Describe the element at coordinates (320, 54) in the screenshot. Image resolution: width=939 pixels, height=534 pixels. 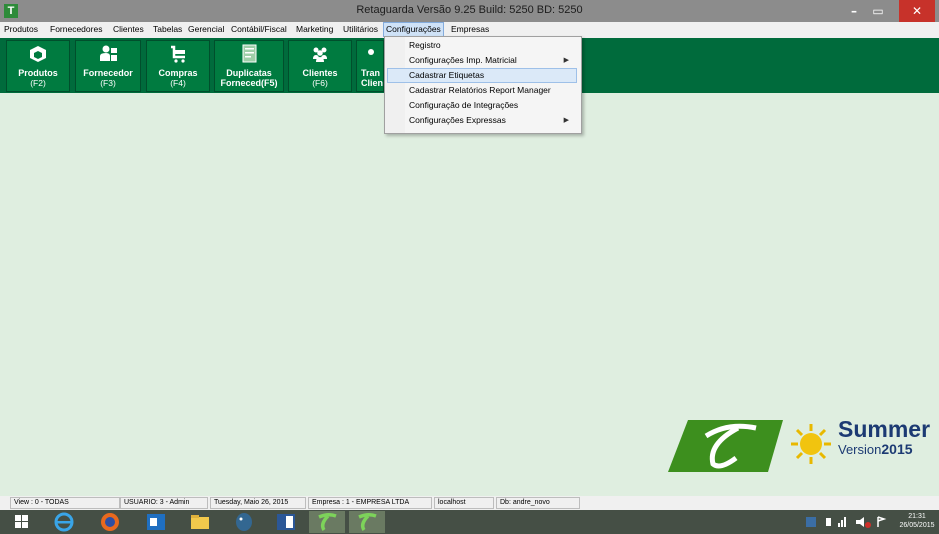
I see `customers-icon` at that location.